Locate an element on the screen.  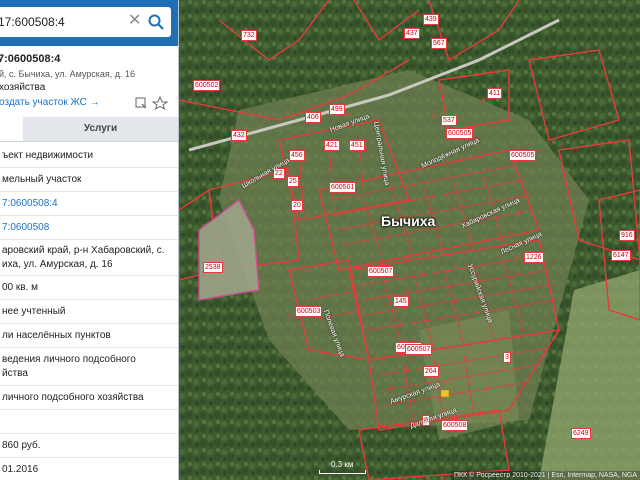
scale-label: 0.3 км is located at coordinates (342, 464).